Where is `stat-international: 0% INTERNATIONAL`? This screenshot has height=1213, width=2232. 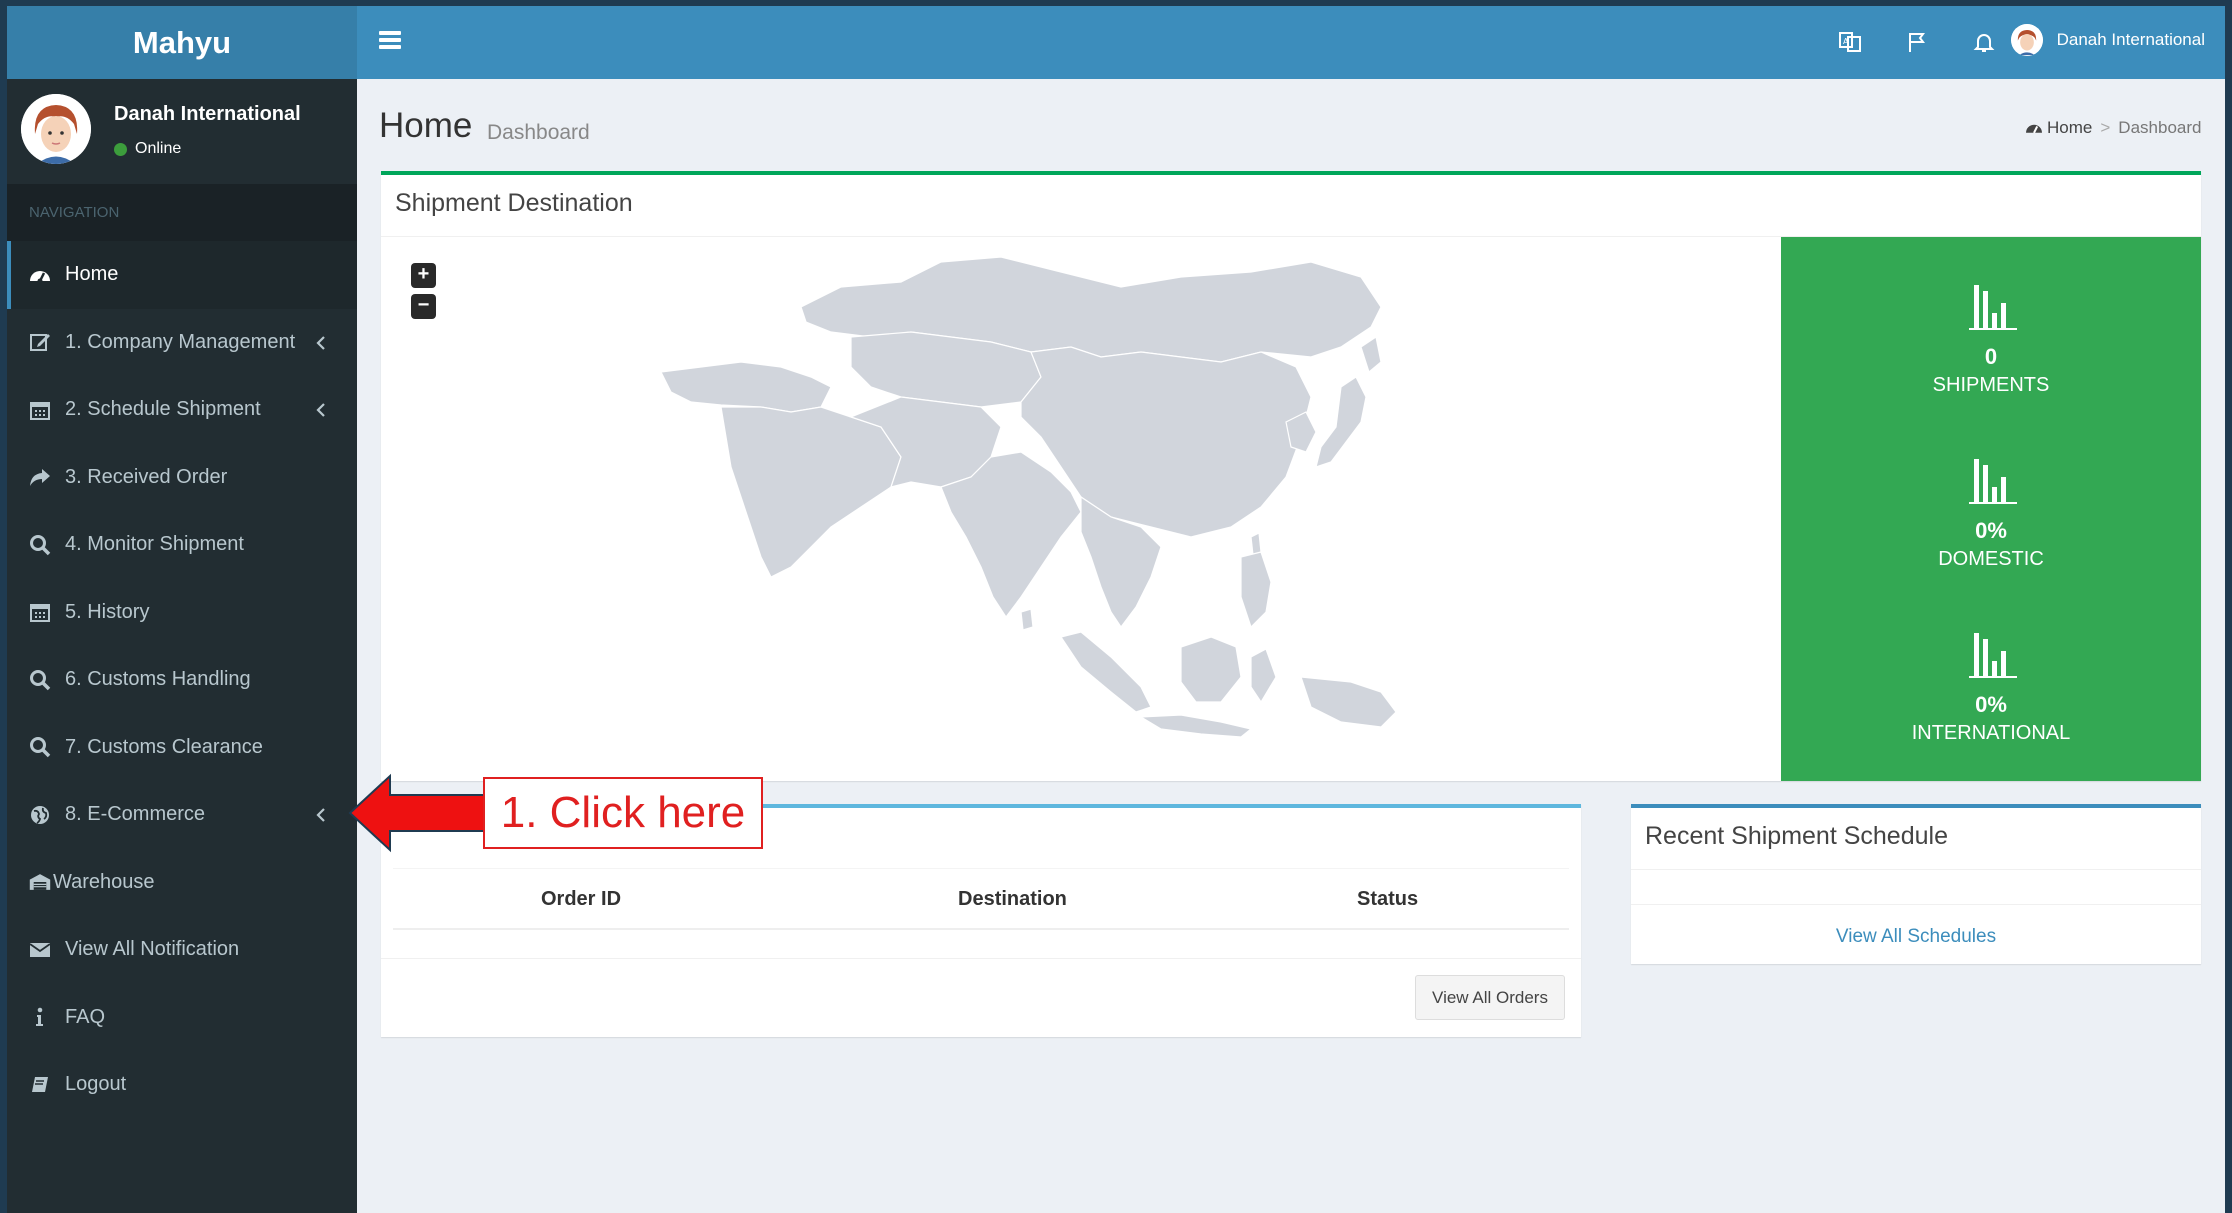 stat-international: 0% INTERNATIONAL is located at coordinates (1991, 686).